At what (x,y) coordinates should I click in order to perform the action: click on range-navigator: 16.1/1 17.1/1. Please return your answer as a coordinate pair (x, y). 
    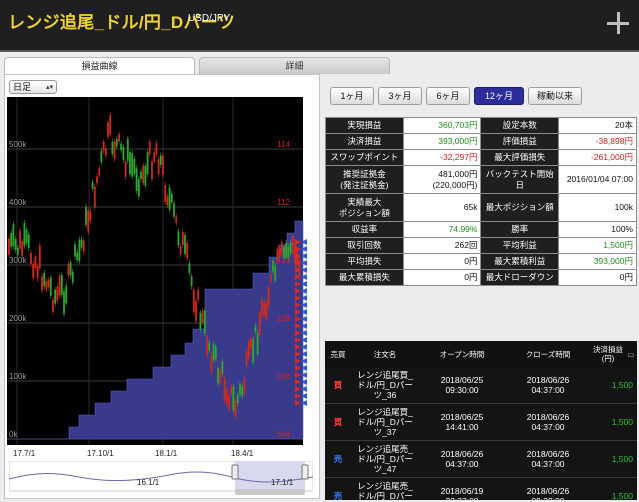
    Looking at the image, I should click on (161, 479).